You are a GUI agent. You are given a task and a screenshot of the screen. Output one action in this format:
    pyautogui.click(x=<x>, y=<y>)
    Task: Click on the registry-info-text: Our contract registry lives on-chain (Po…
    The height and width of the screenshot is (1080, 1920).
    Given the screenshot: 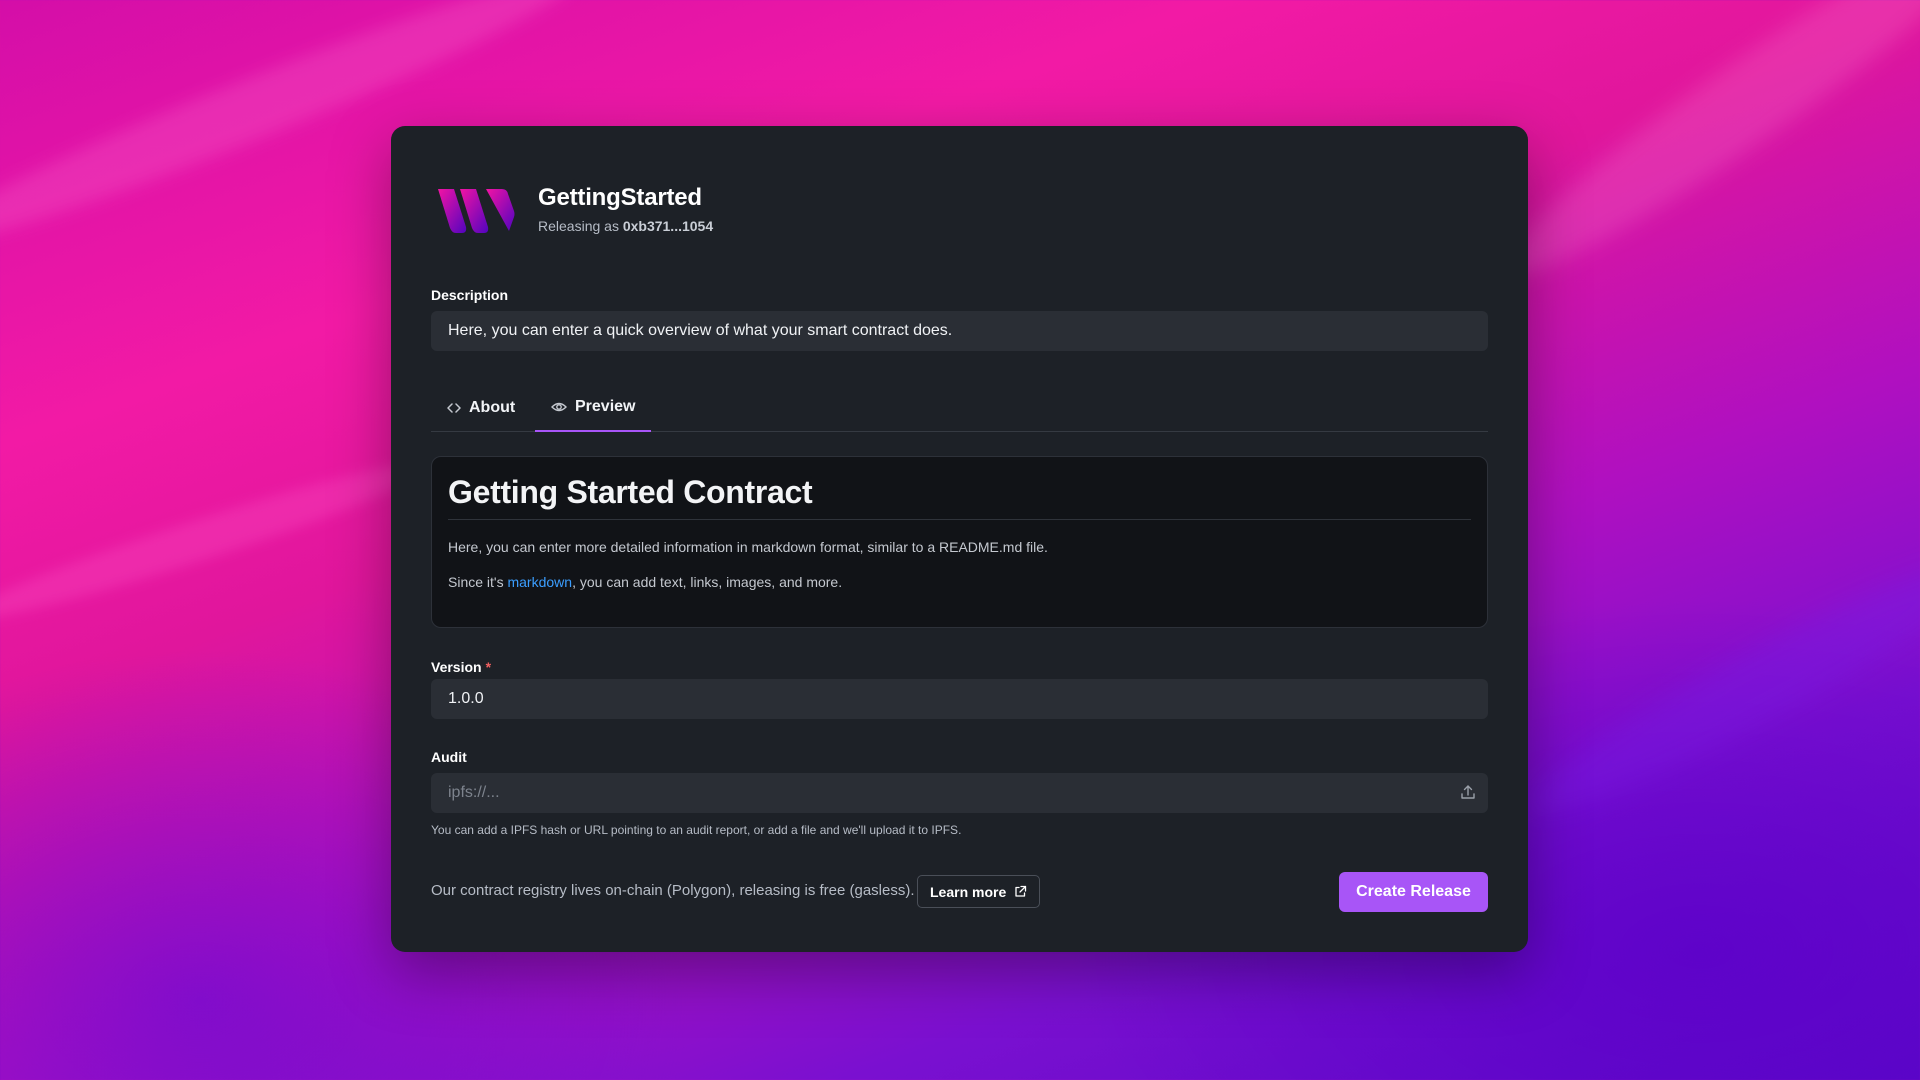 What is the action you would take?
    pyautogui.click(x=673, y=890)
    